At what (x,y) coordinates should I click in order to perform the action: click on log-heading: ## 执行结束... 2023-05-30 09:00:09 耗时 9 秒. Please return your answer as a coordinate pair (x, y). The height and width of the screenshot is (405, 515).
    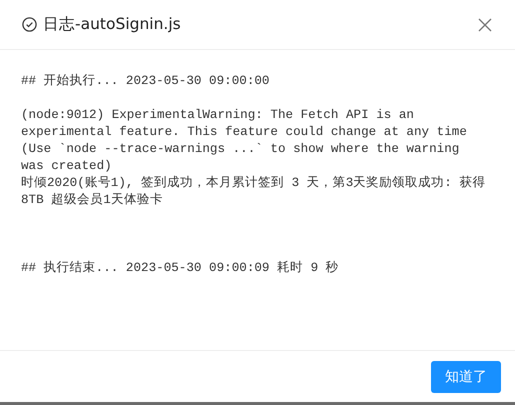
    Looking at the image, I should click on (180, 268).